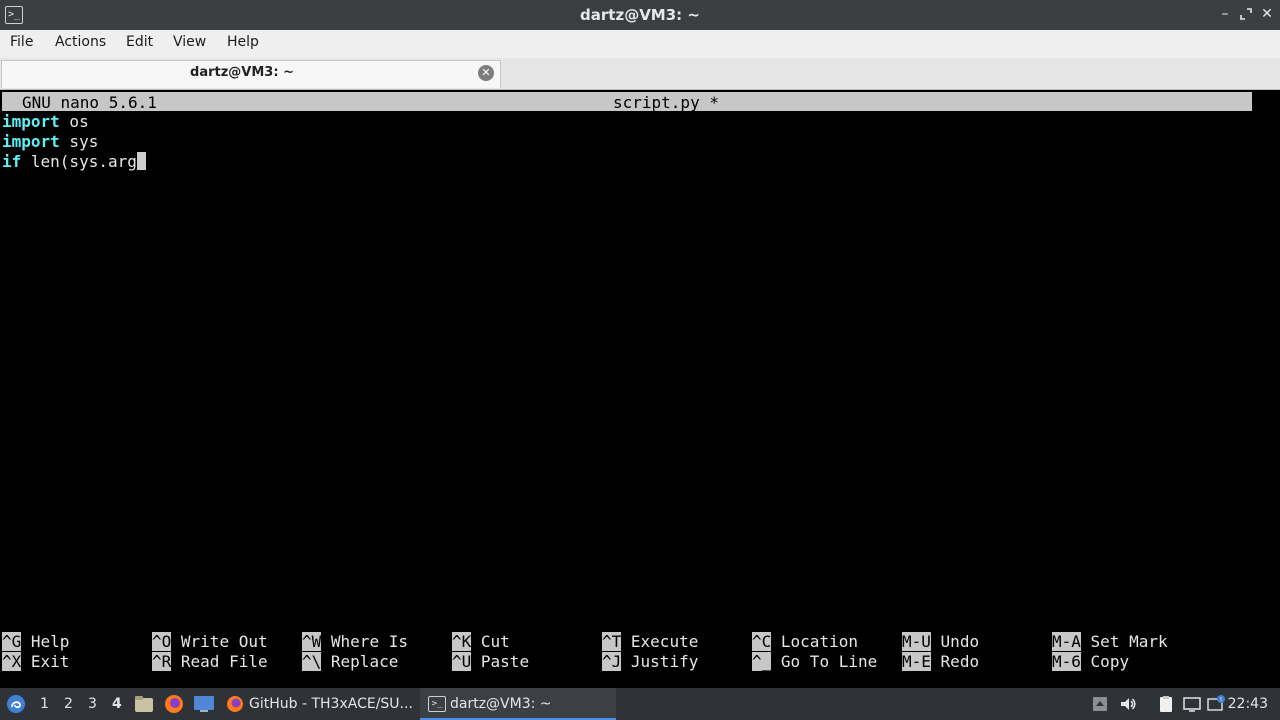  I want to click on workspace-2: 2, so click(68, 704).